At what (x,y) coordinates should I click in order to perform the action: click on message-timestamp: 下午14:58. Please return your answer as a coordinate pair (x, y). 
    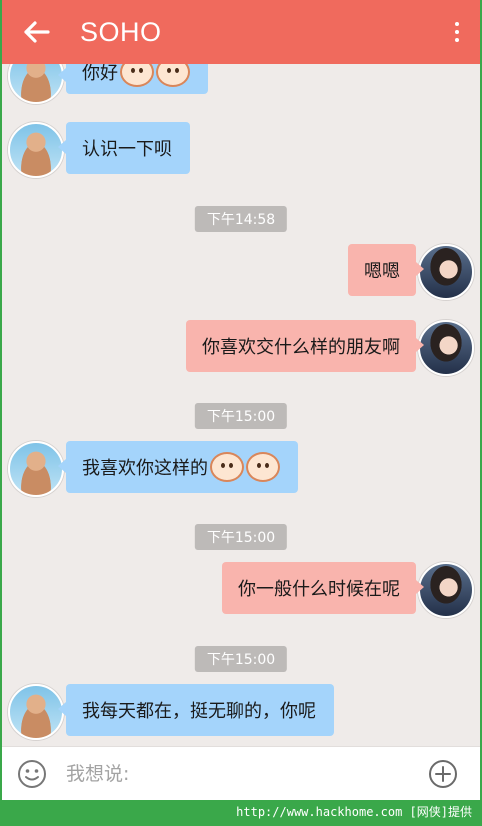
    Looking at the image, I should click on (241, 219).